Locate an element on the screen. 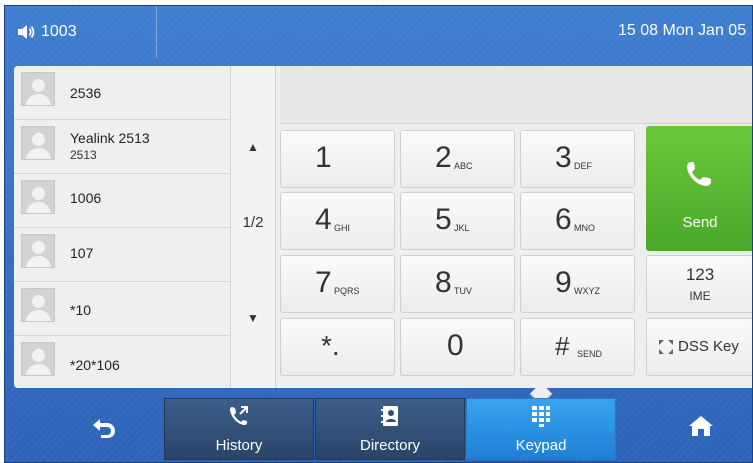  page-down-button: ▼ is located at coordinates (253, 318).